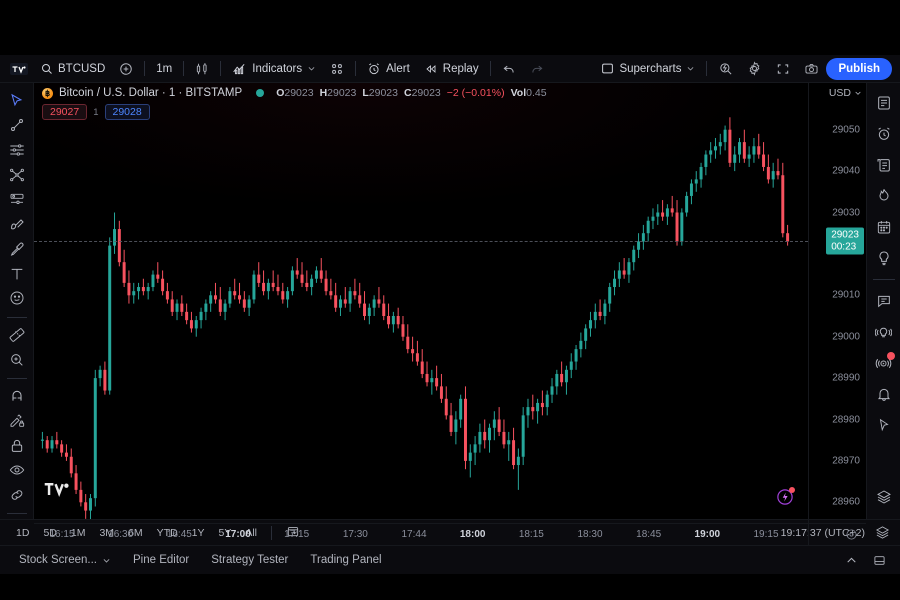  Describe the element at coordinates (884, 301) in the screenshot. I see `chat-panel` at that location.